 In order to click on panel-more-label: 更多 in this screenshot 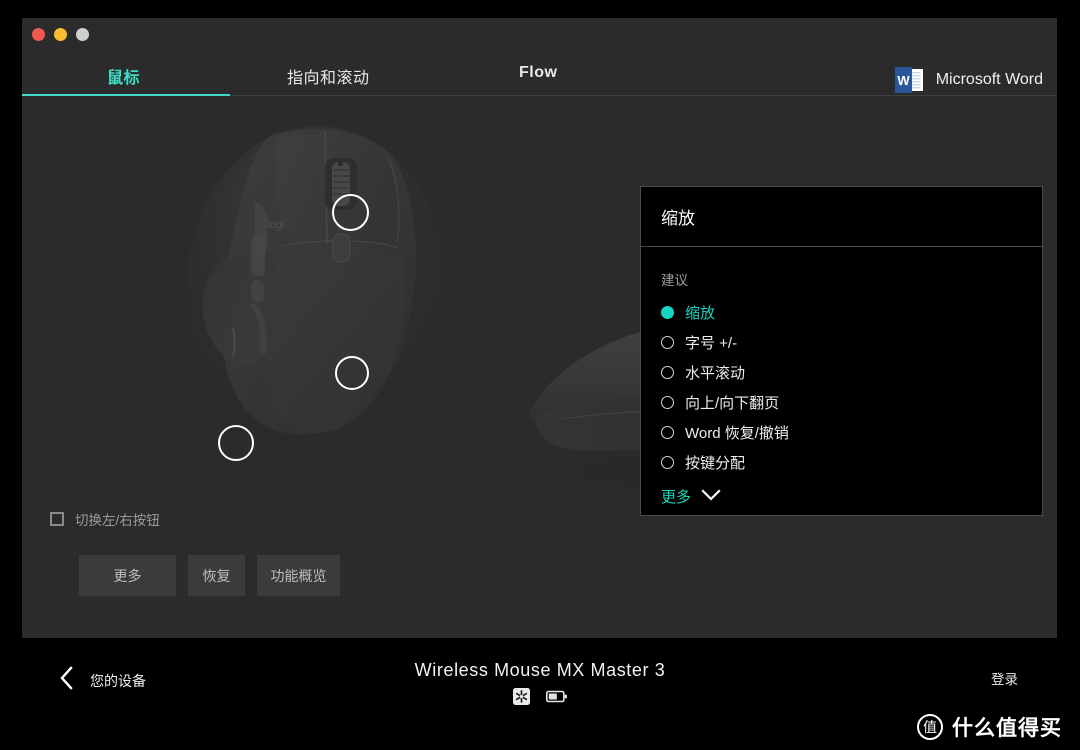, I will do `click(676, 497)`.